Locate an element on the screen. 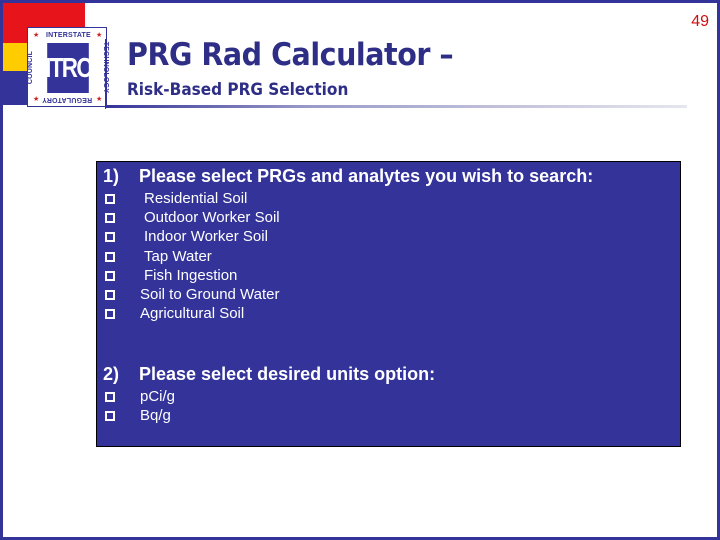  logo-top-text: INTERSTATE is located at coordinates (68, 35).